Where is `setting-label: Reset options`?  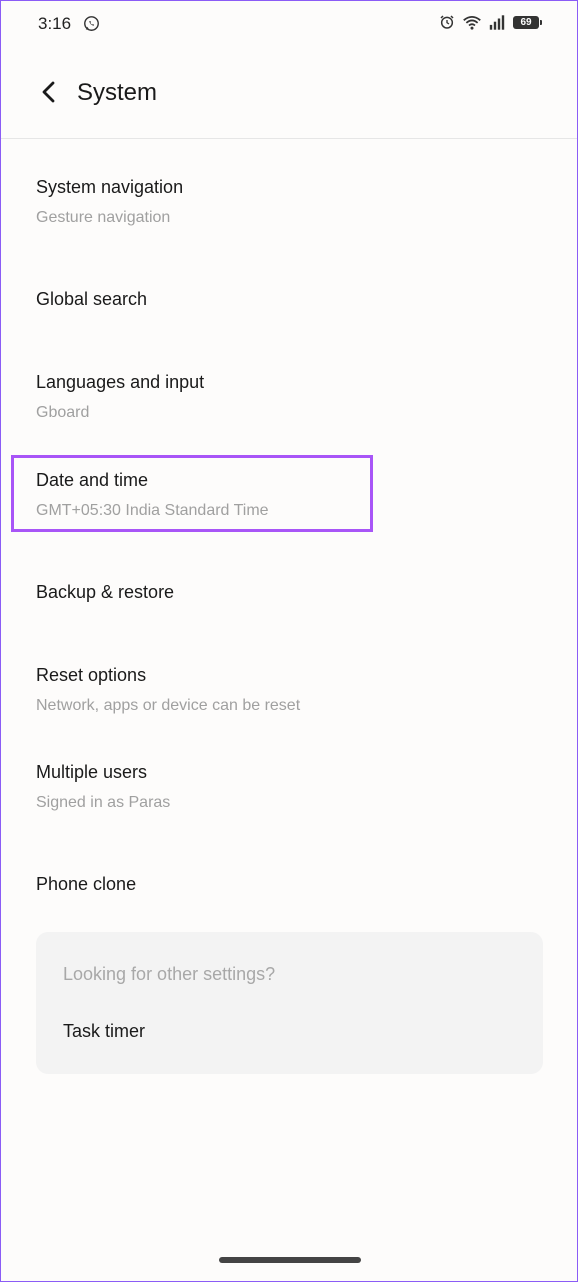
setting-label: Reset options is located at coordinates (91, 675).